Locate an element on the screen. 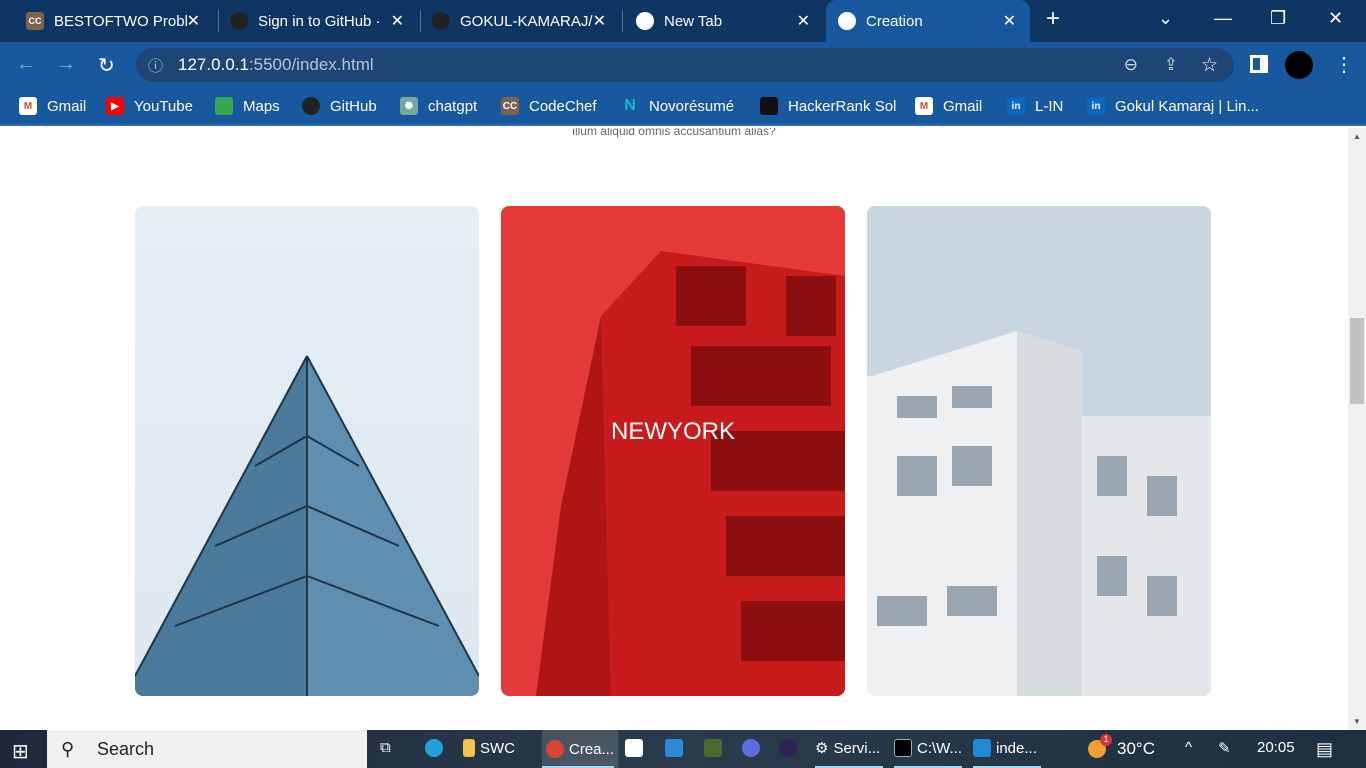 The height and width of the screenshot is (768, 1366). close-window-button: ✕ is located at coordinates (1335, 18).